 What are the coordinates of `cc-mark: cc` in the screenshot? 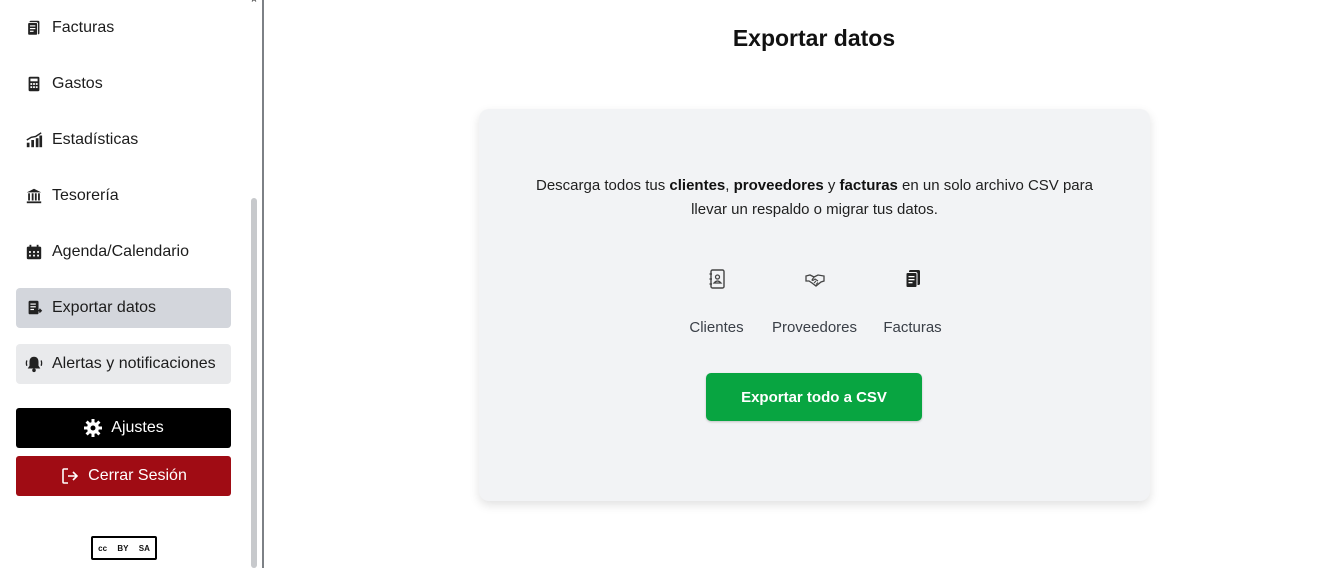 It's located at (103, 548).